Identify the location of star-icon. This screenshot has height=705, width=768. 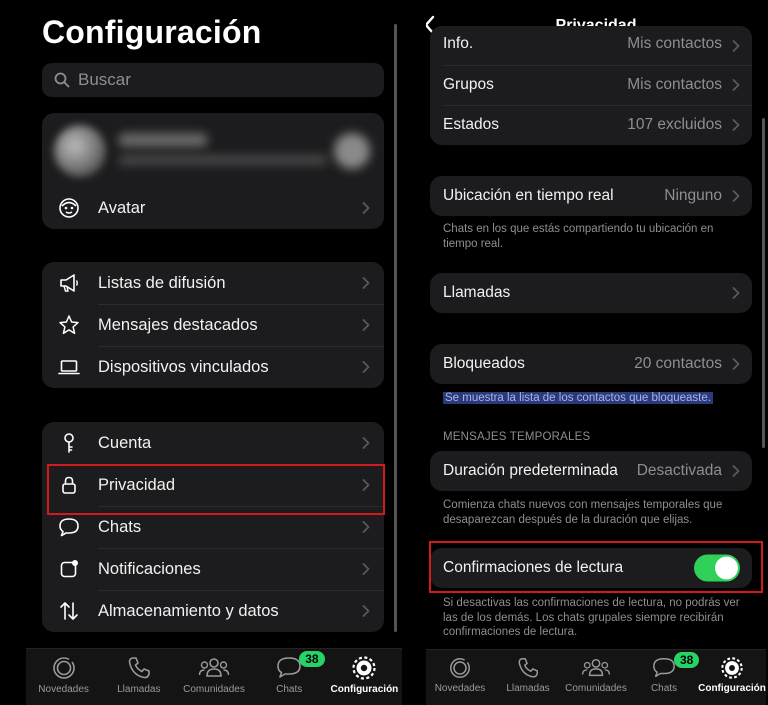
(69, 325).